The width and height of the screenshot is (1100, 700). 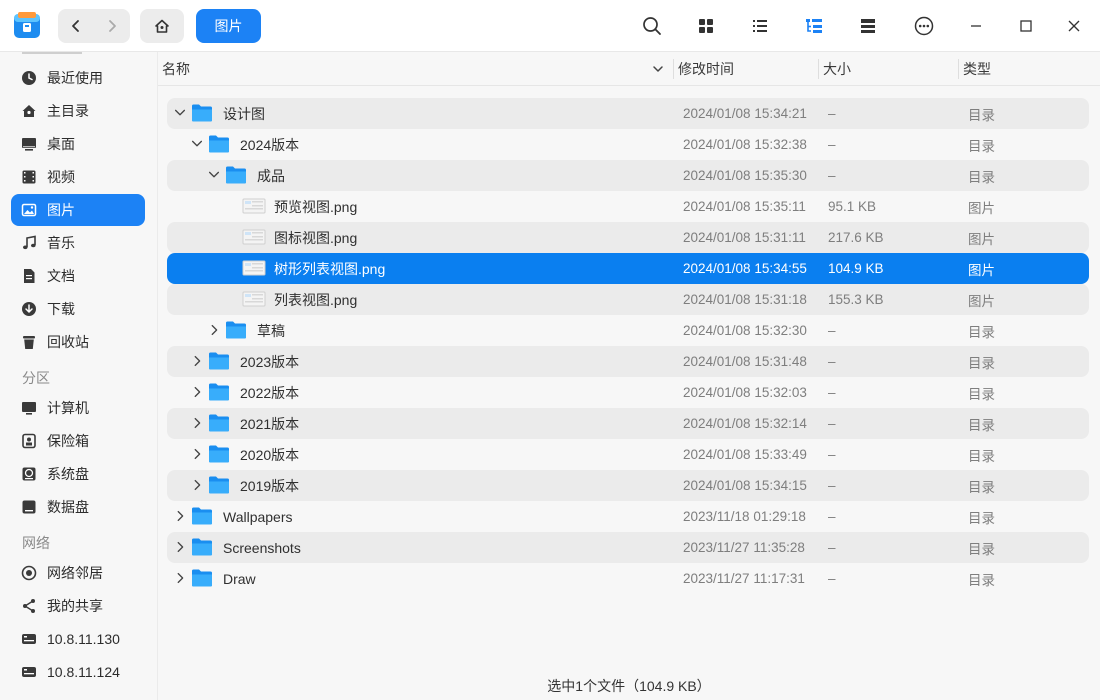 I want to click on tree-row-folder: 2024版本 2024/01/08 15:32:38 – 目录, so click(x=628, y=144).